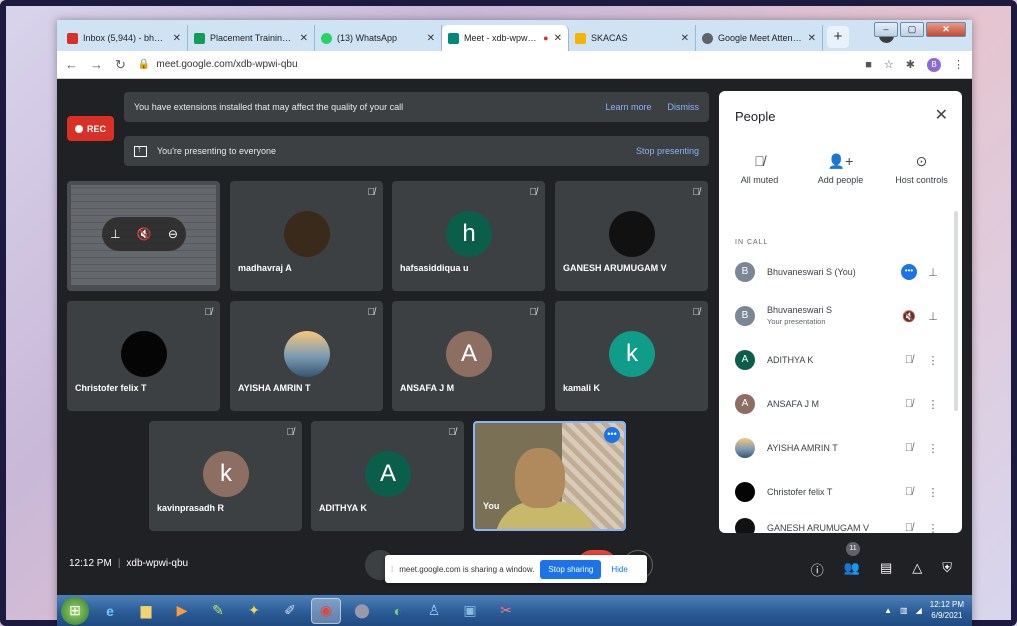 This screenshot has width=1017, height=626. I want to click on presentation-tile: ⊥ 🔇 ⊖, so click(143, 236).